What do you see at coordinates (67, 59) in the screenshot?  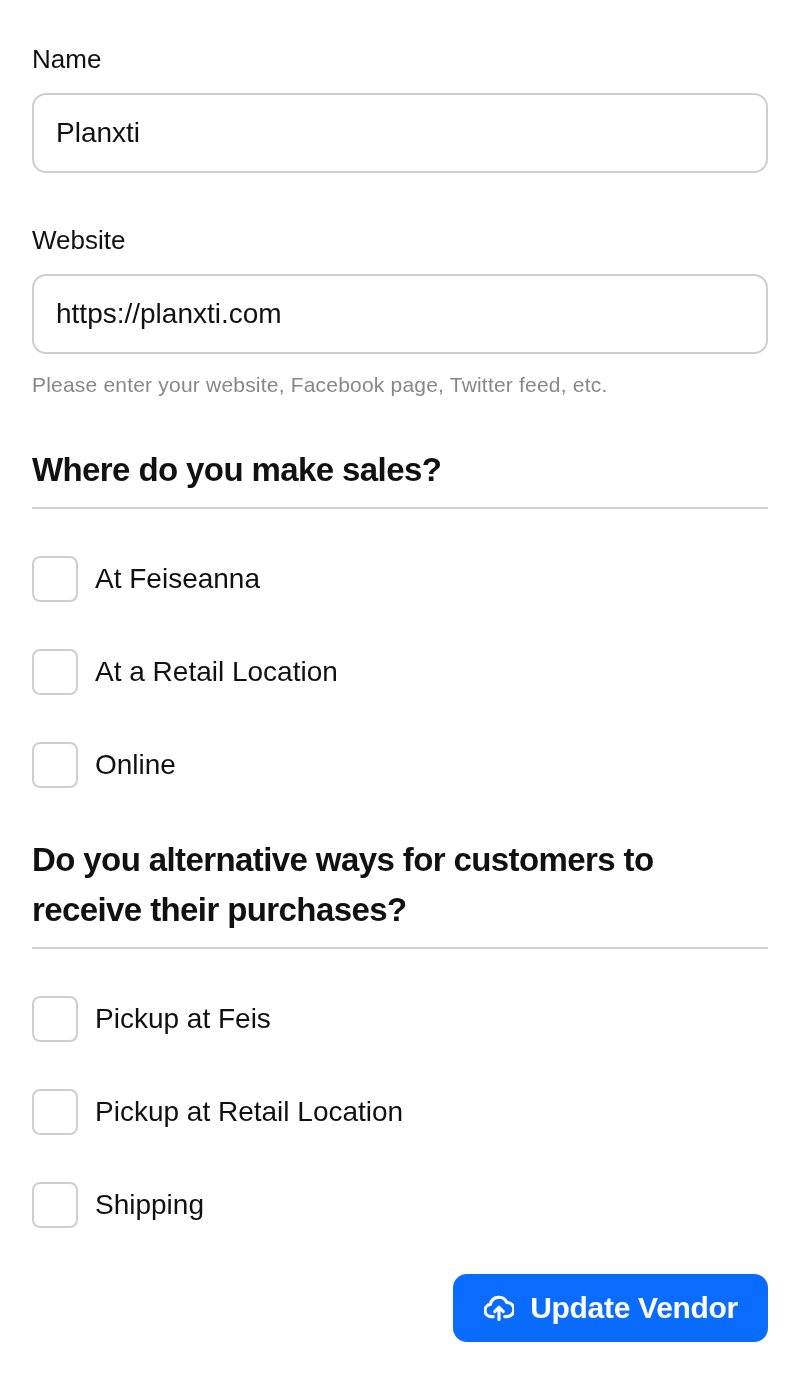 I see `field-label: Name` at bounding box center [67, 59].